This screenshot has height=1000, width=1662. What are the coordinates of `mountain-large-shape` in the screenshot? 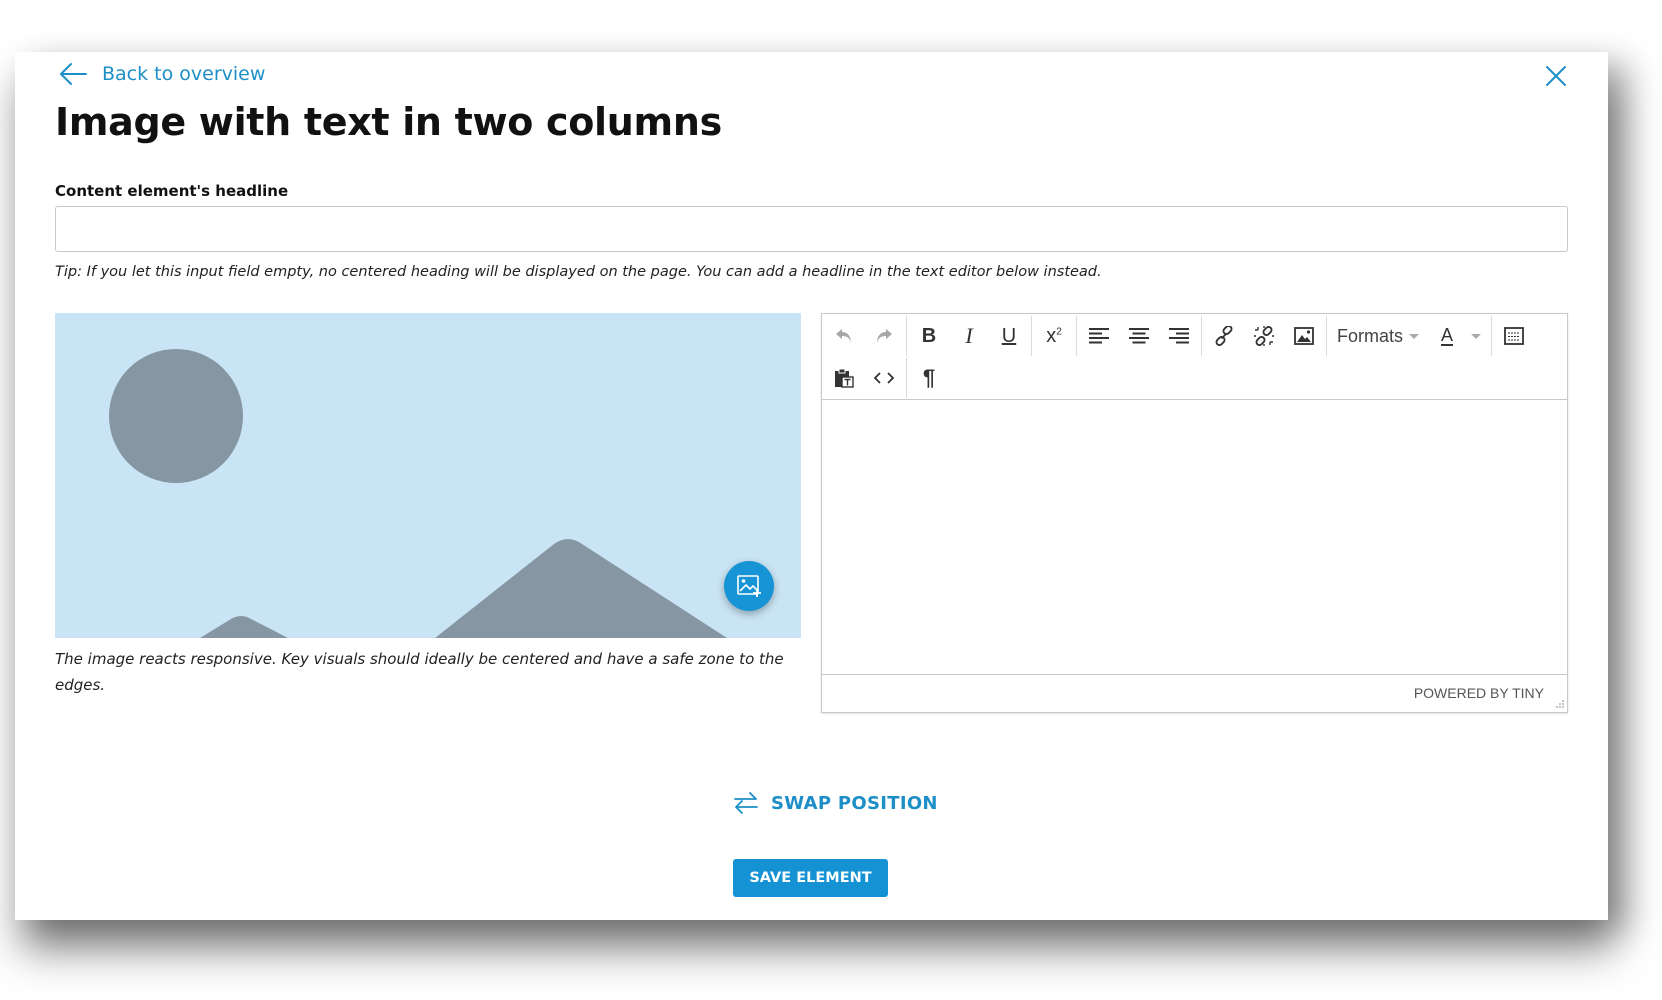 It's located at (581, 588).